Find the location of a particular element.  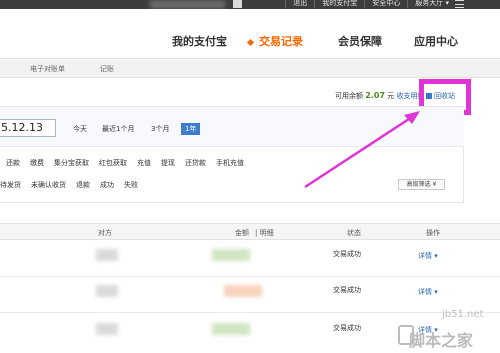

menu-icon is located at coordinates (459, 4).